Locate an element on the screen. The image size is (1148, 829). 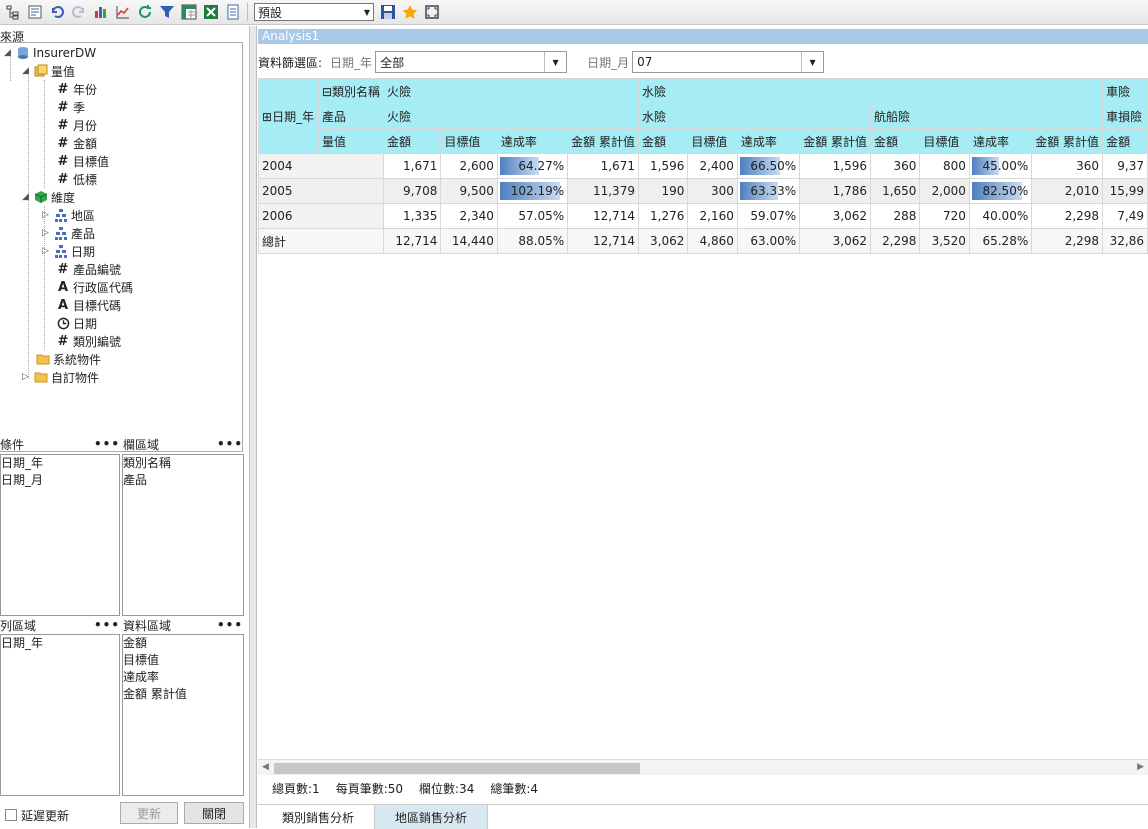
data-cell: 12,714 is located at coordinates (603, 241).